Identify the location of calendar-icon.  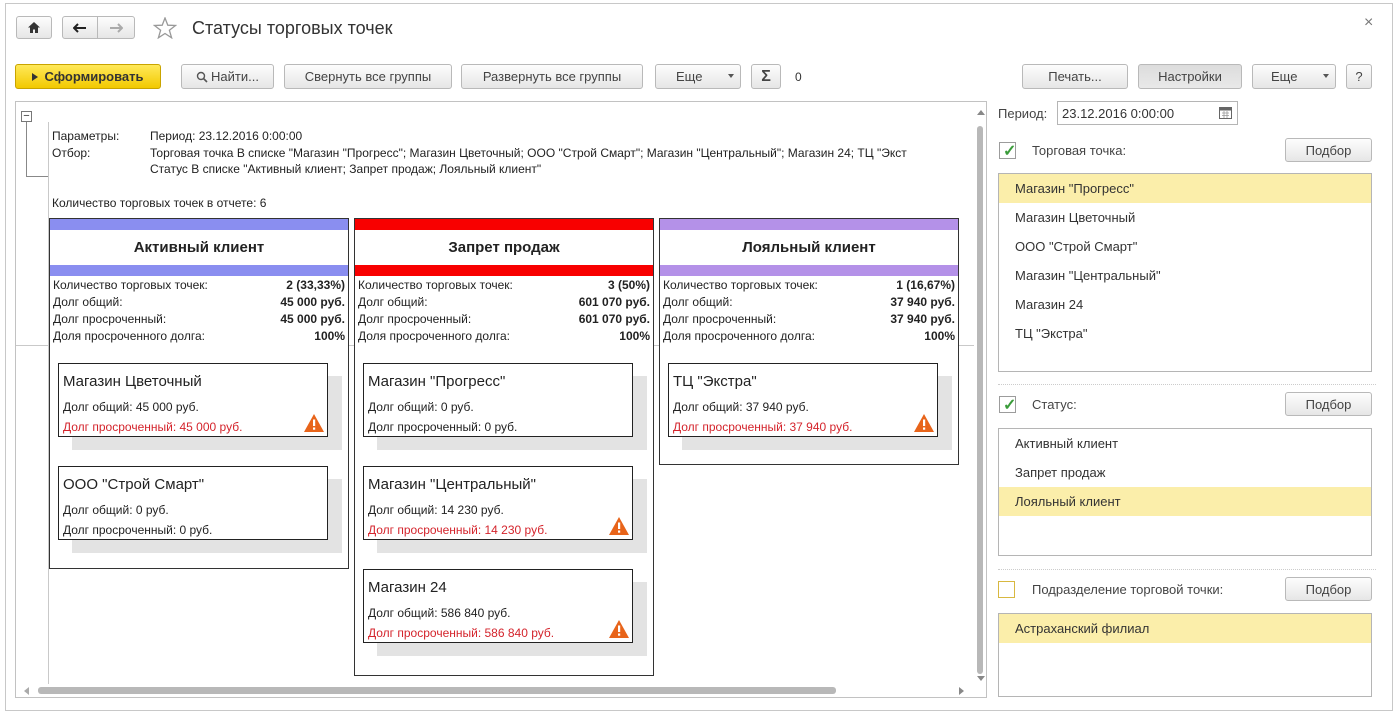
(1225, 113).